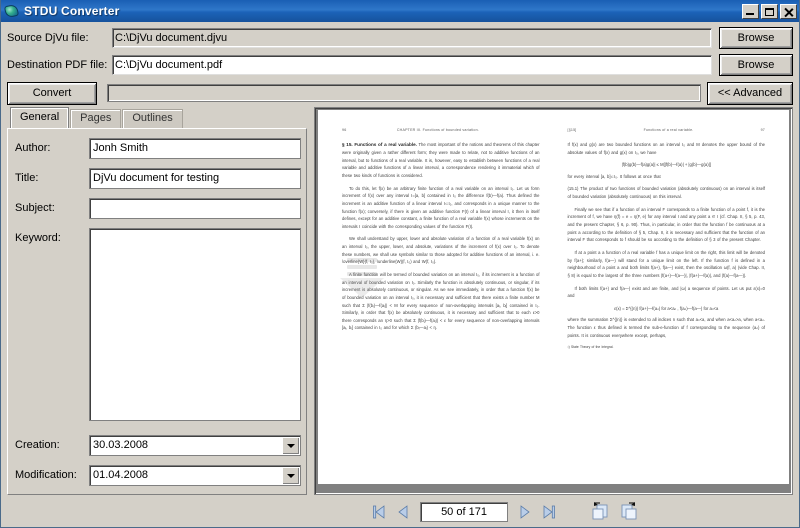  What do you see at coordinates (57, 65) in the screenshot?
I see `destination-file-label: Destination PDF file:` at bounding box center [57, 65].